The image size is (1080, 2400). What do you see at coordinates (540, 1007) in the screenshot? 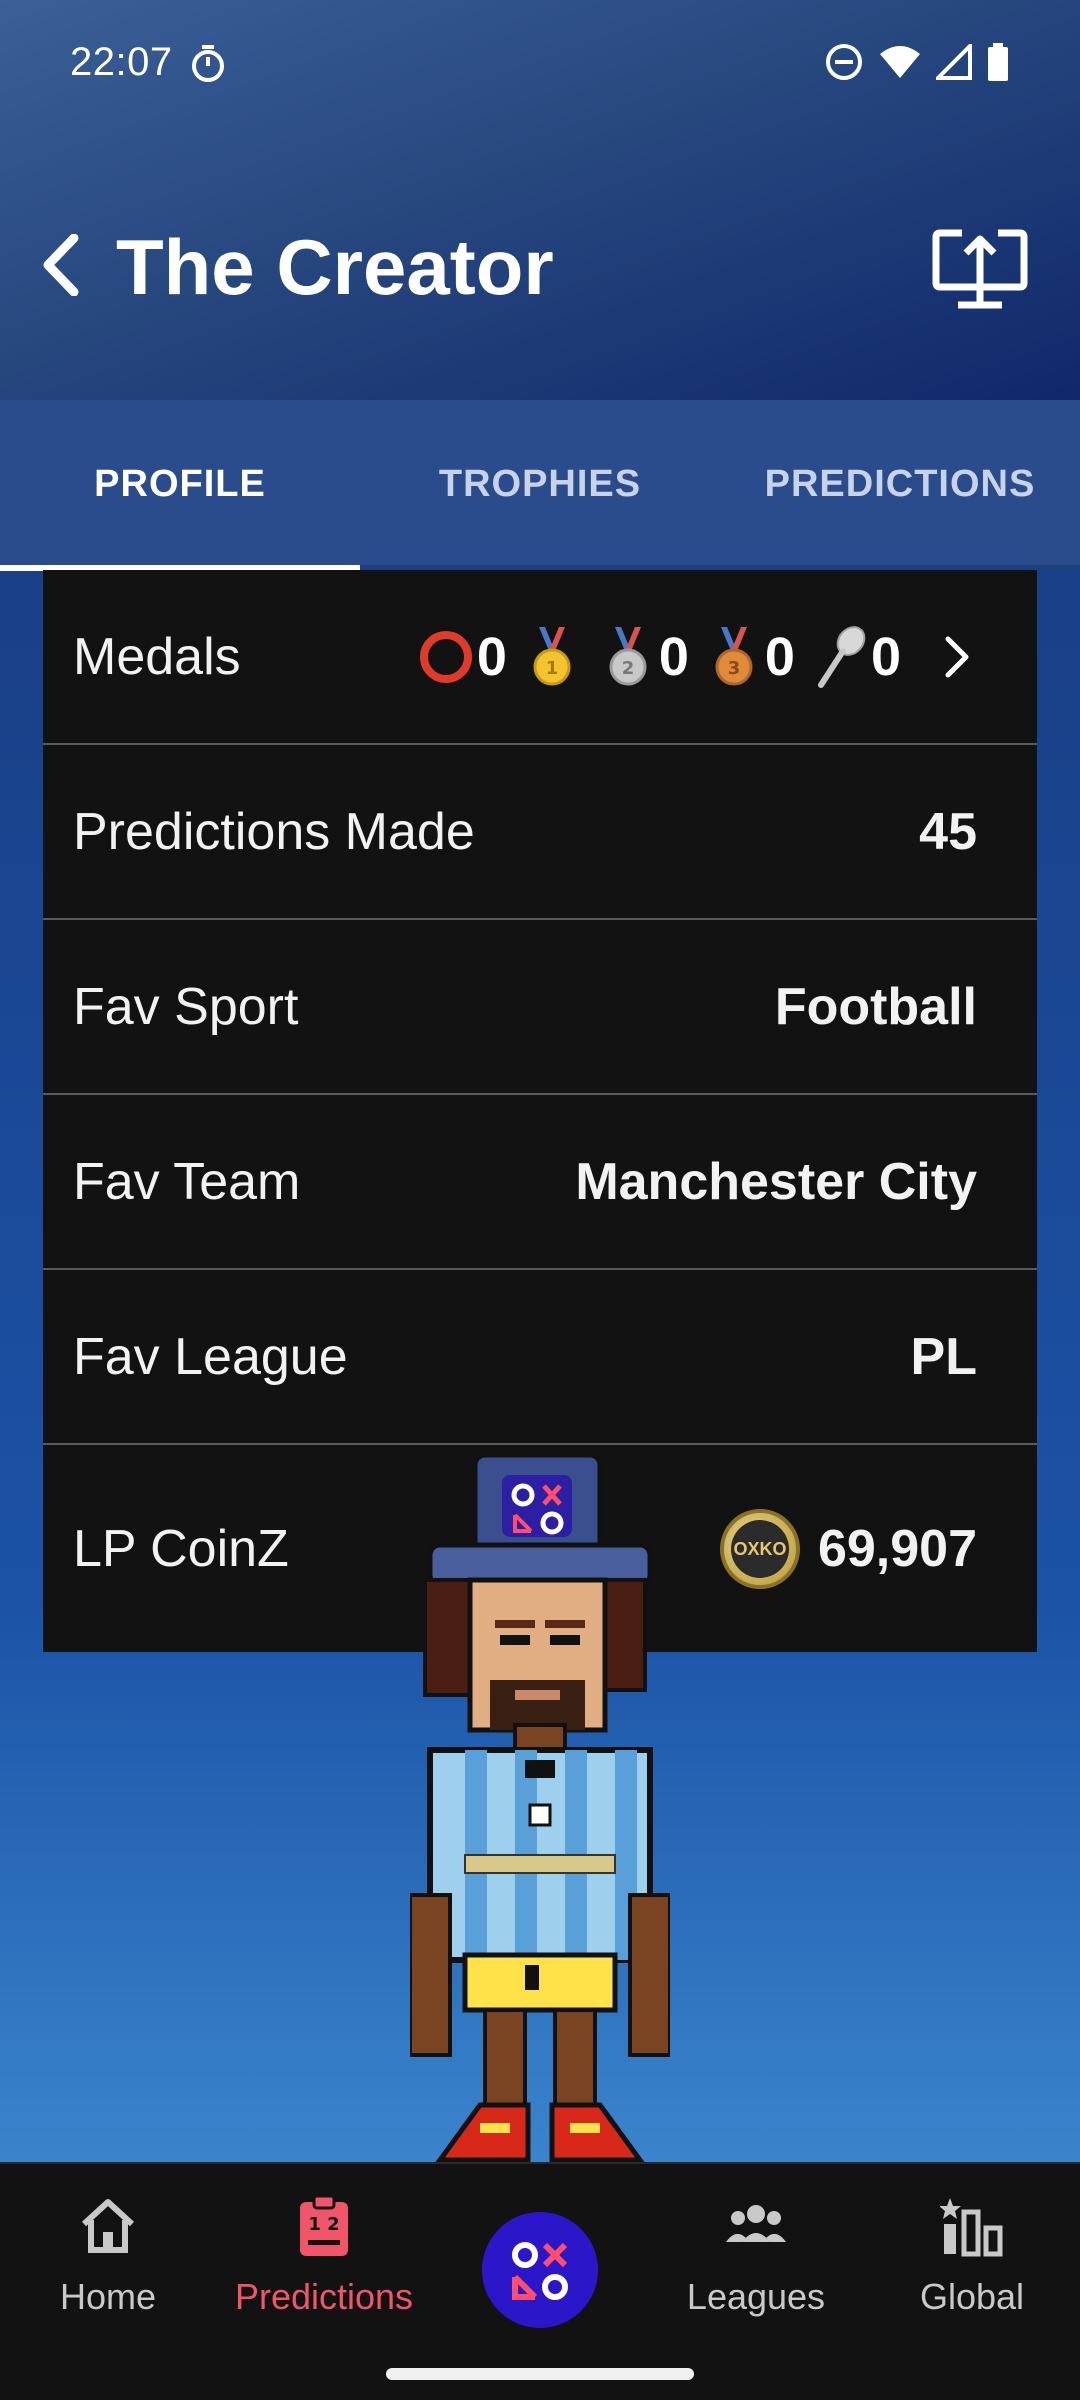
I see `fav-sport-row: Fav Sport Football` at bounding box center [540, 1007].